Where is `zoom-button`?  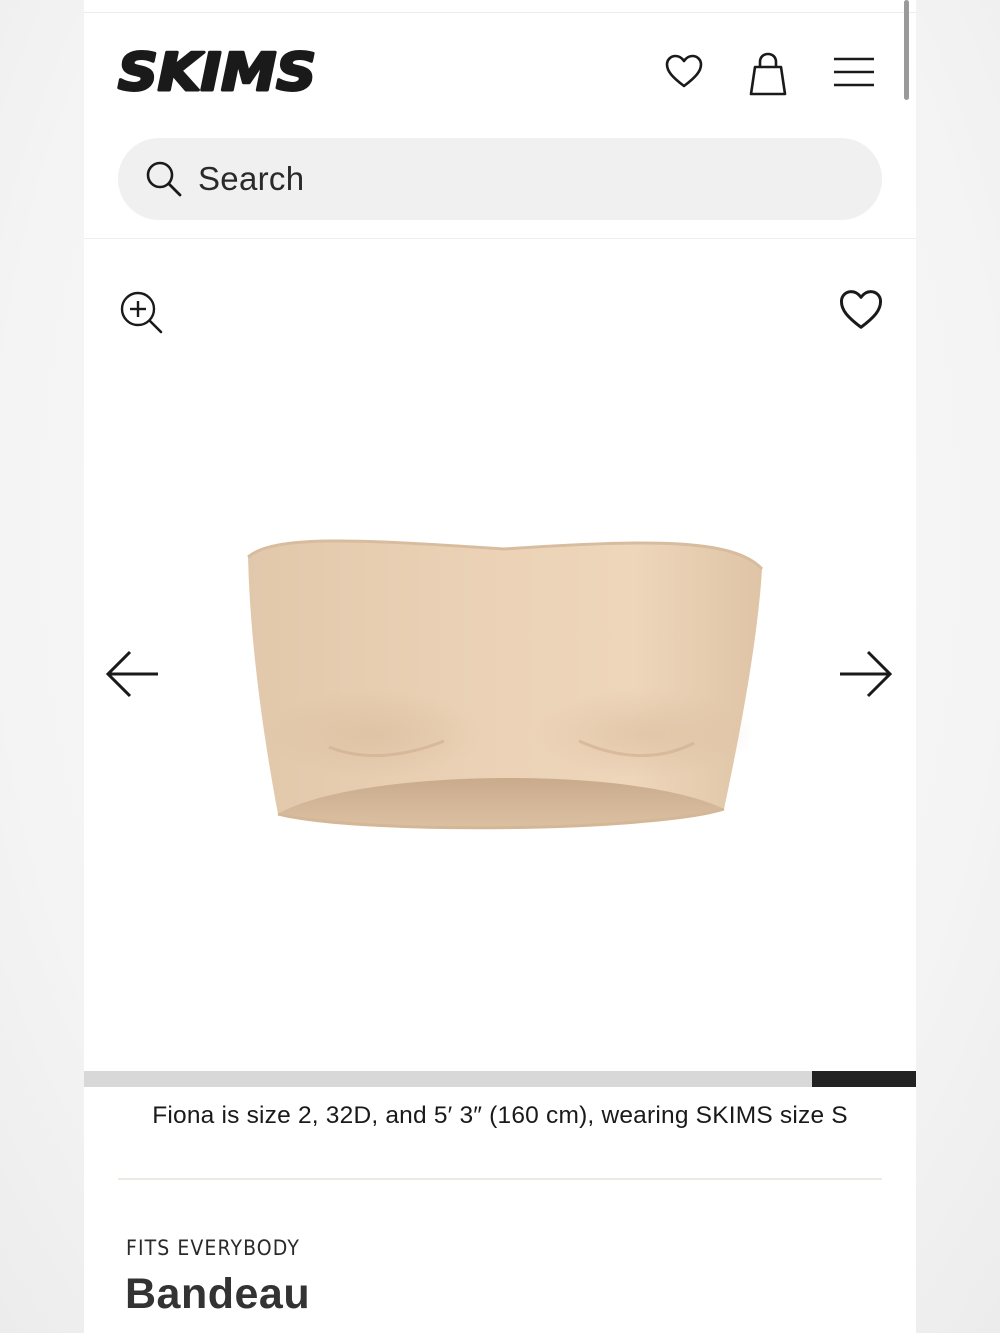 zoom-button is located at coordinates (142, 313).